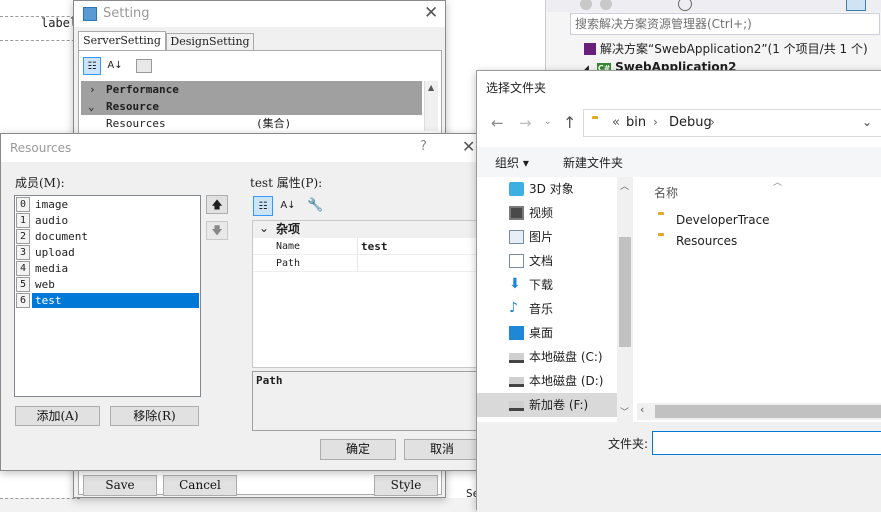 The width and height of the screenshot is (881, 512). I want to click on horizontal-scrollbar: ‹, so click(759, 411).